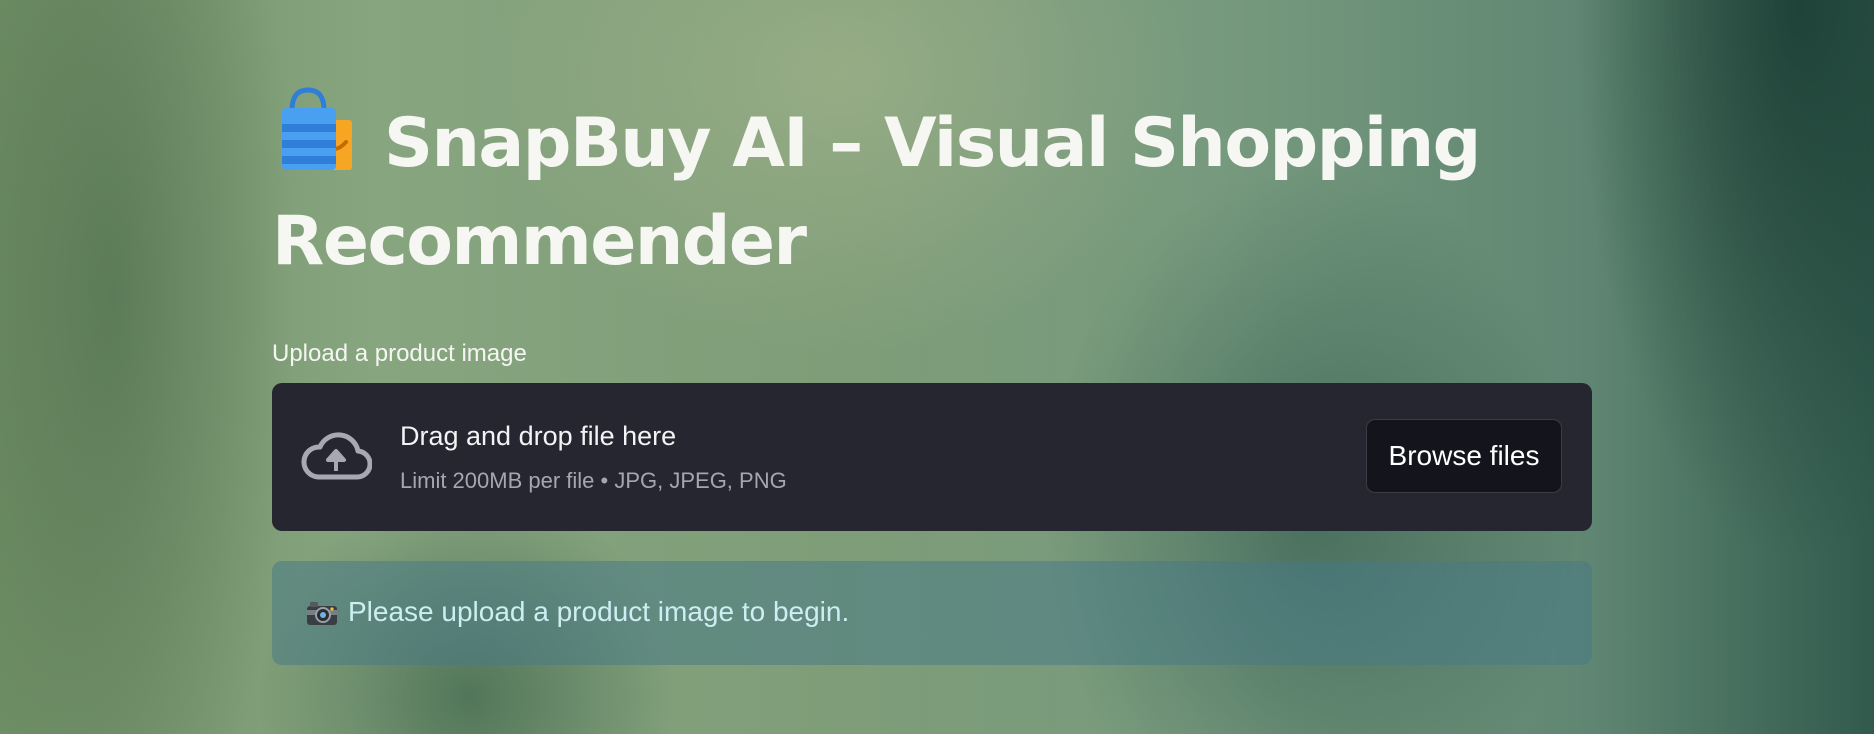  I want to click on cloud-upload-icon, so click(336, 456).